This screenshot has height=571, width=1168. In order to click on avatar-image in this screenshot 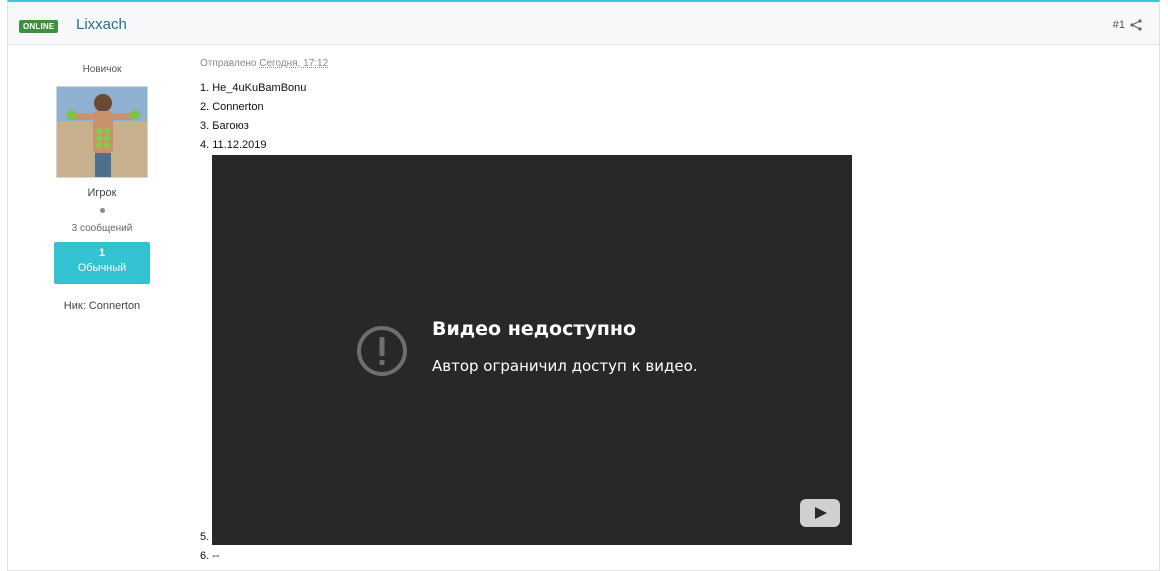, I will do `click(102, 132)`.